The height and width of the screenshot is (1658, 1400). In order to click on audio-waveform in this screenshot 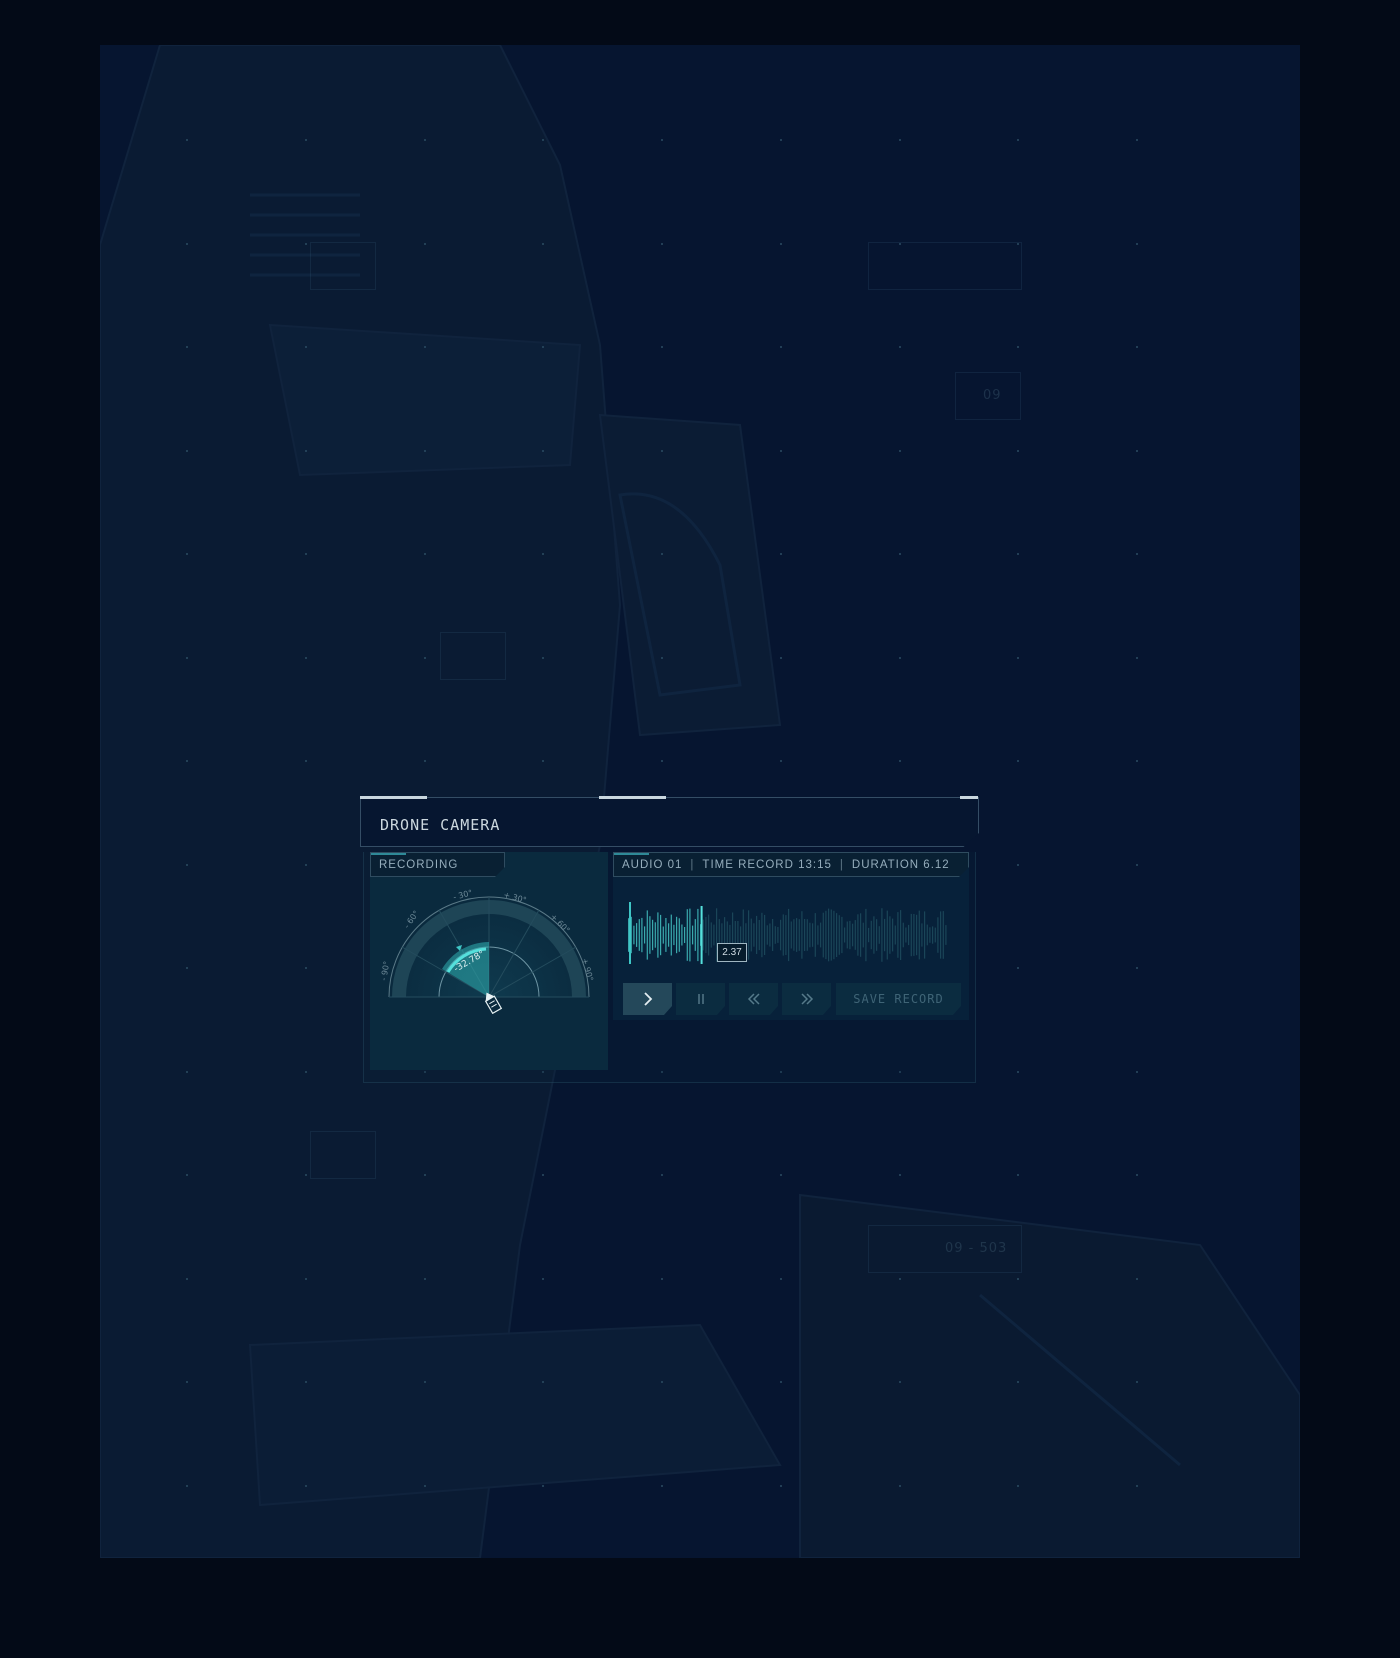, I will do `click(787, 935)`.